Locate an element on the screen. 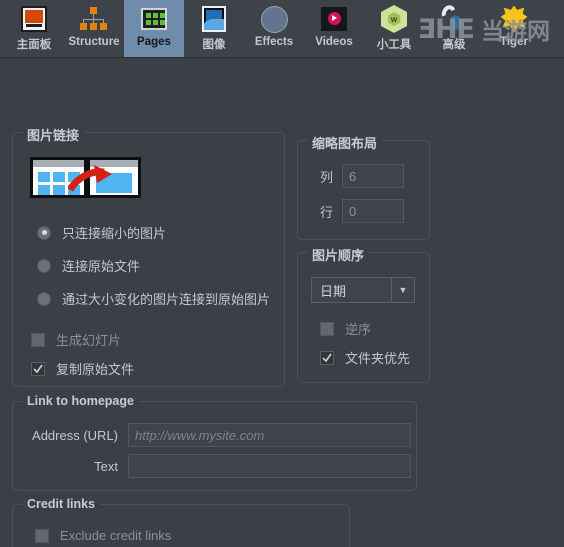  columns-input: 6 is located at coordinates (373, 176).